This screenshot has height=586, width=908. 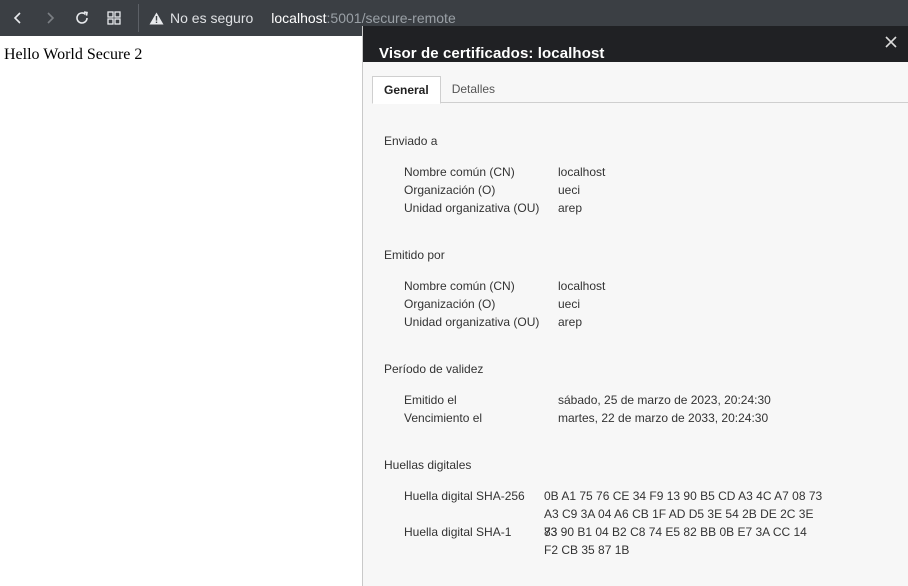 I want to click on toolbar-divider, so click(x=138, y=18).